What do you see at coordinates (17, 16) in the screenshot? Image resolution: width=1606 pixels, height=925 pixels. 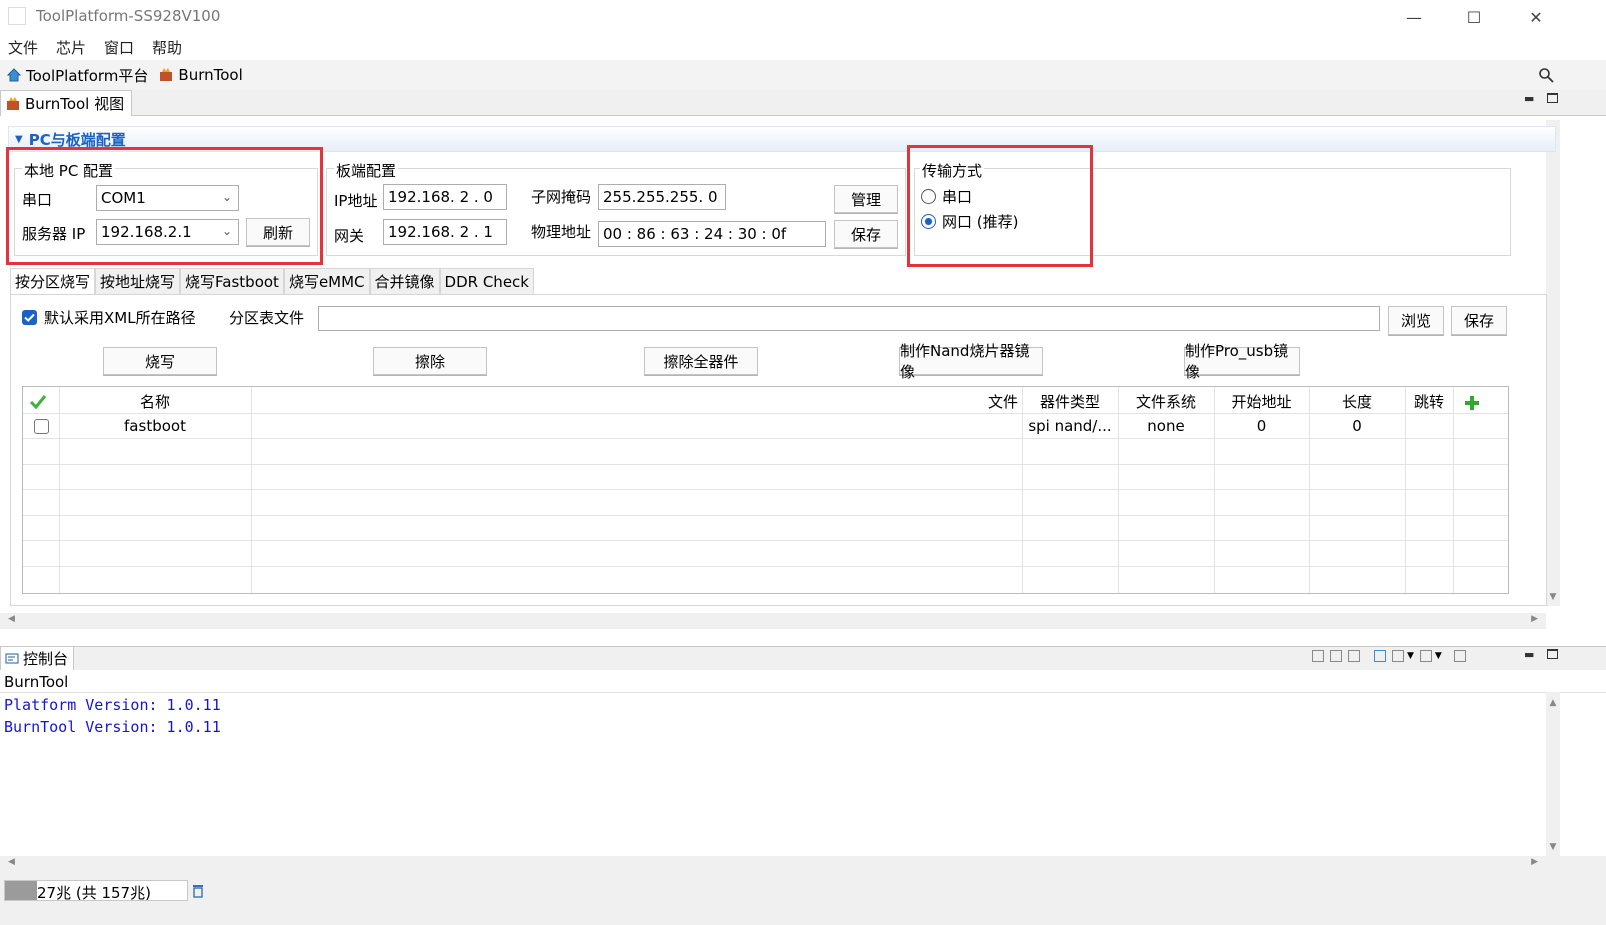 I see `app-icon` at bounding box center [17, 16].